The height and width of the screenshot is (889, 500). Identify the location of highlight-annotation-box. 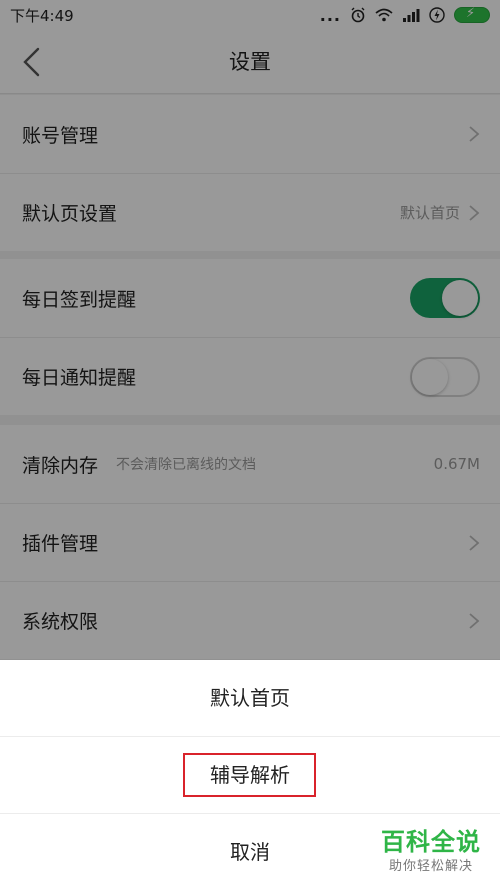
(249, 775).